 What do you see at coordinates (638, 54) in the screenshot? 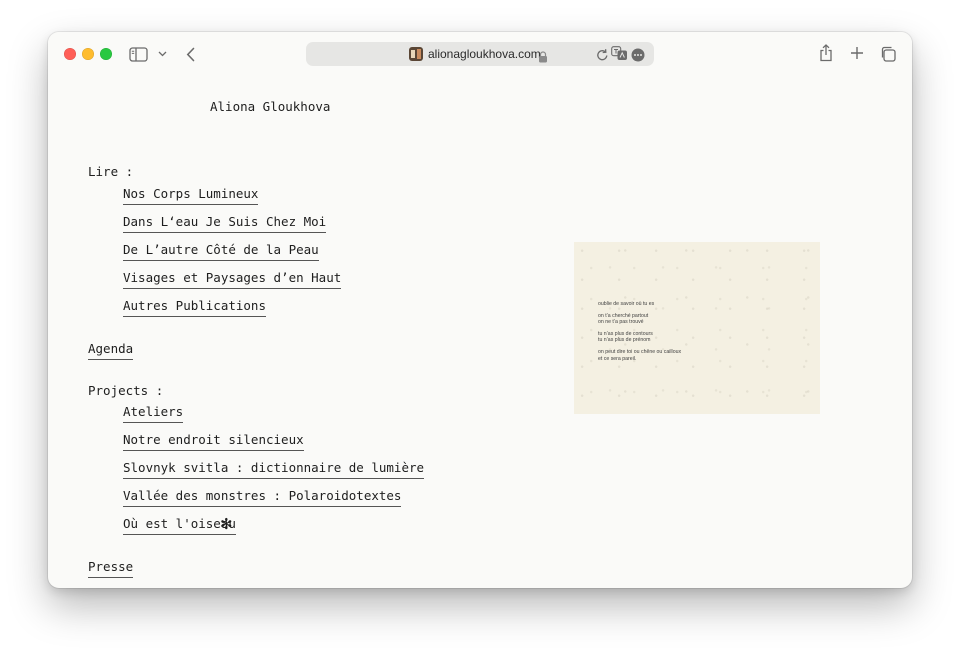
I see `more-icon` at bounding box center [638, 54].